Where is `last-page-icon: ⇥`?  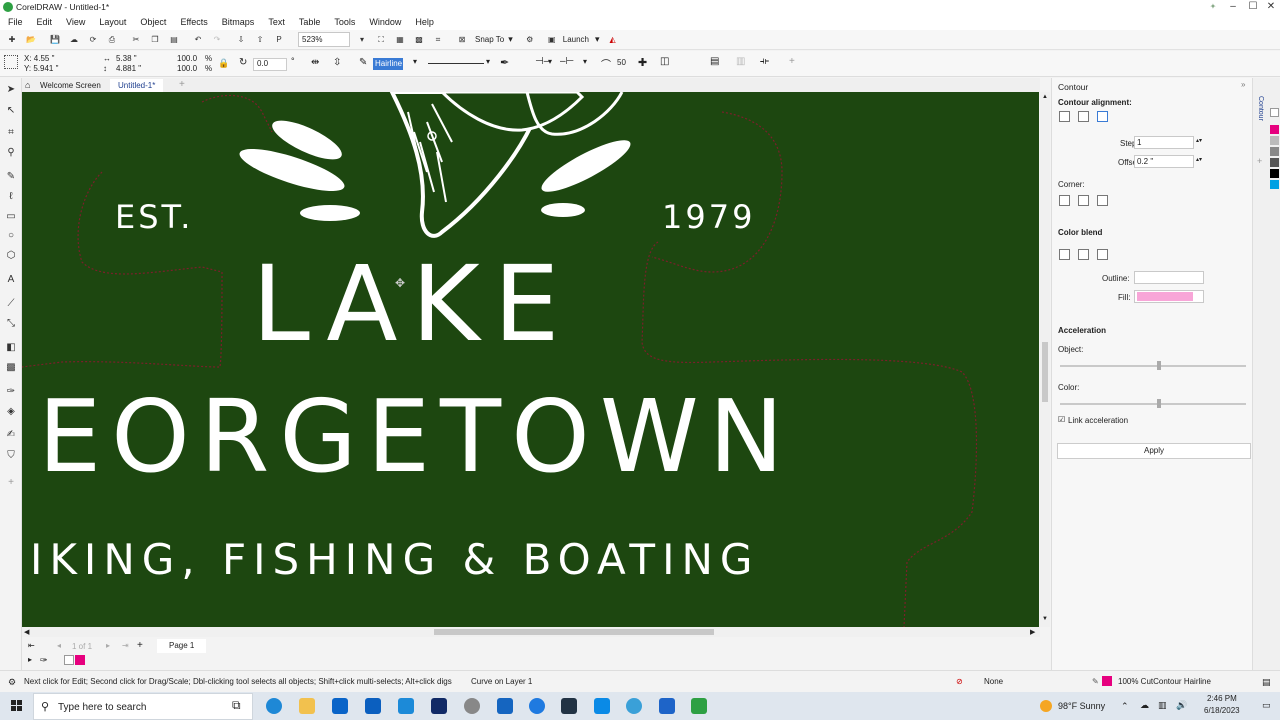
last-page-icon: ⇥ is located at coordinates (125, 645).